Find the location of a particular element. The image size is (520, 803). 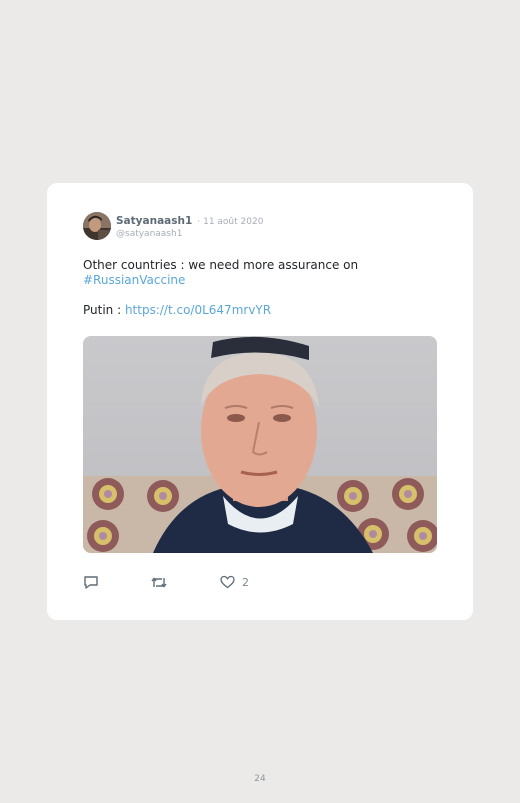

hashtag-link: #RussianVaccine is located at coordinates (253, 280).